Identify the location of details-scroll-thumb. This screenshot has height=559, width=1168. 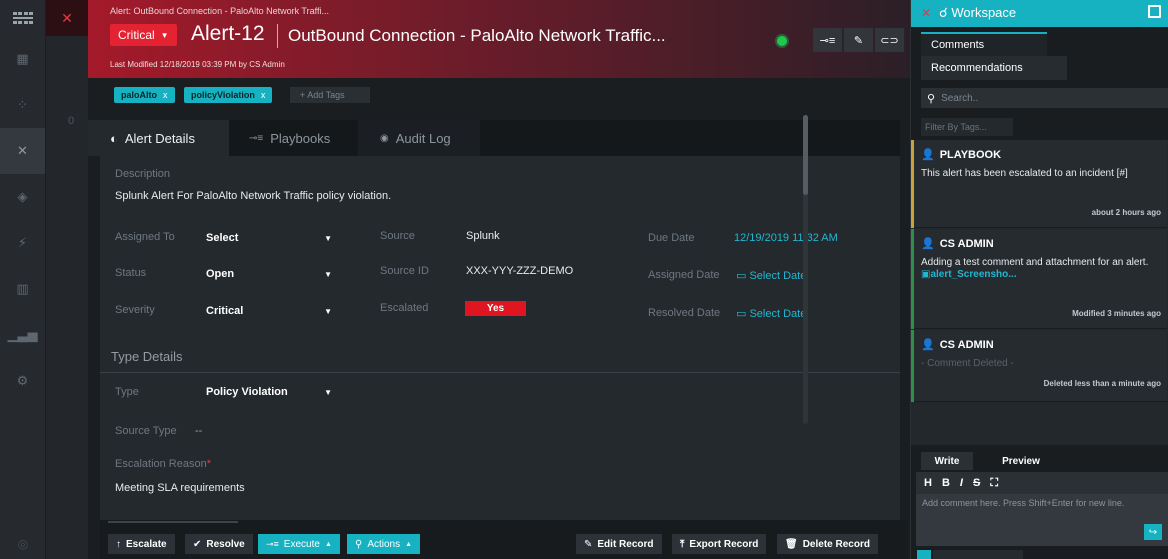
(805, 155).